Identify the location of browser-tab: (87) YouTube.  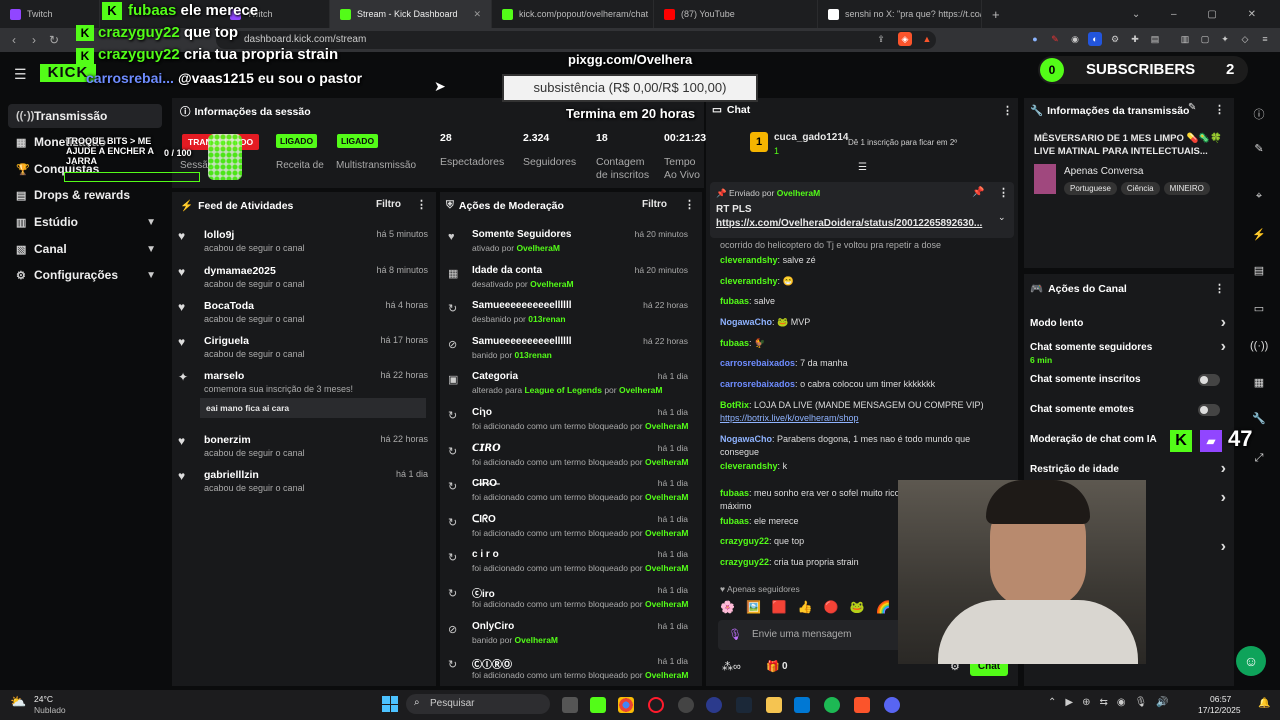
(736, 14).